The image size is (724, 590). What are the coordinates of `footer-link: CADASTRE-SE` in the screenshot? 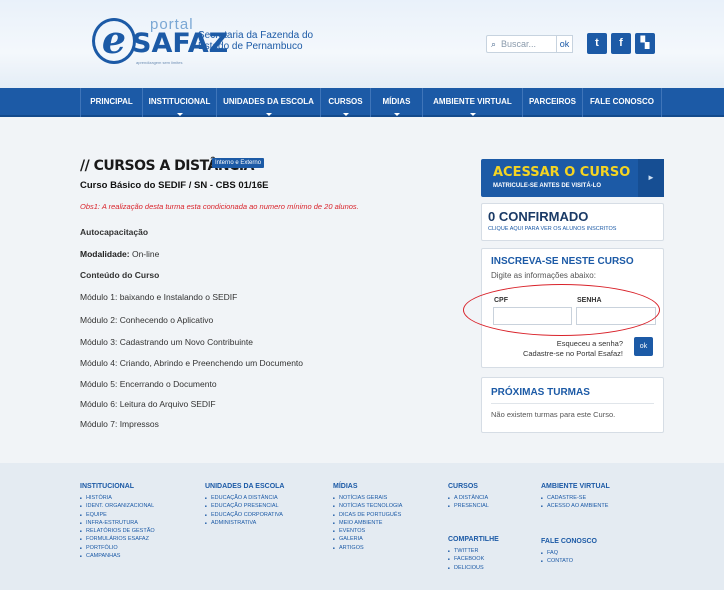 It's located at (575, 498).